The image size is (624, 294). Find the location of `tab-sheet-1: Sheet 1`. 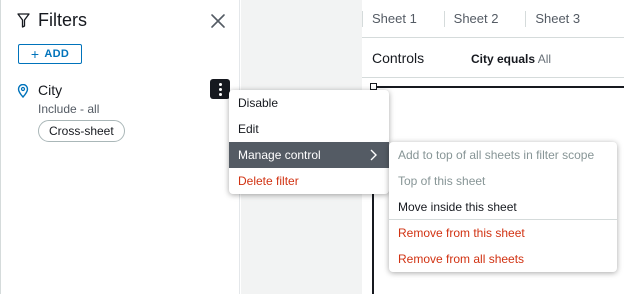

tab-sheet-1: Sheet 1 is located at coordinates (403, 18).